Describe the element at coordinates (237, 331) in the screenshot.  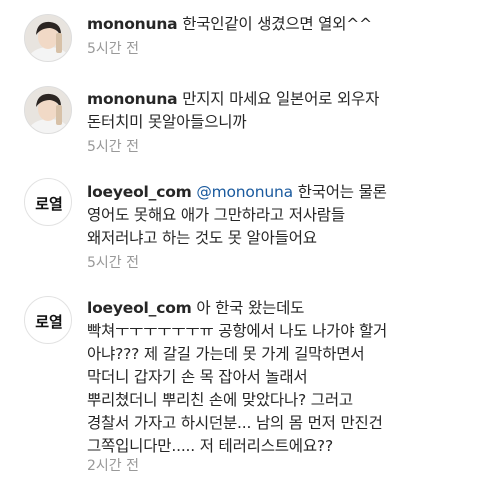
I see `comment-text-line: 빡쳐ㅜㅜㅜㅜㅜㅜㅠ 공항에서 나도 나가야 할거` at that location.